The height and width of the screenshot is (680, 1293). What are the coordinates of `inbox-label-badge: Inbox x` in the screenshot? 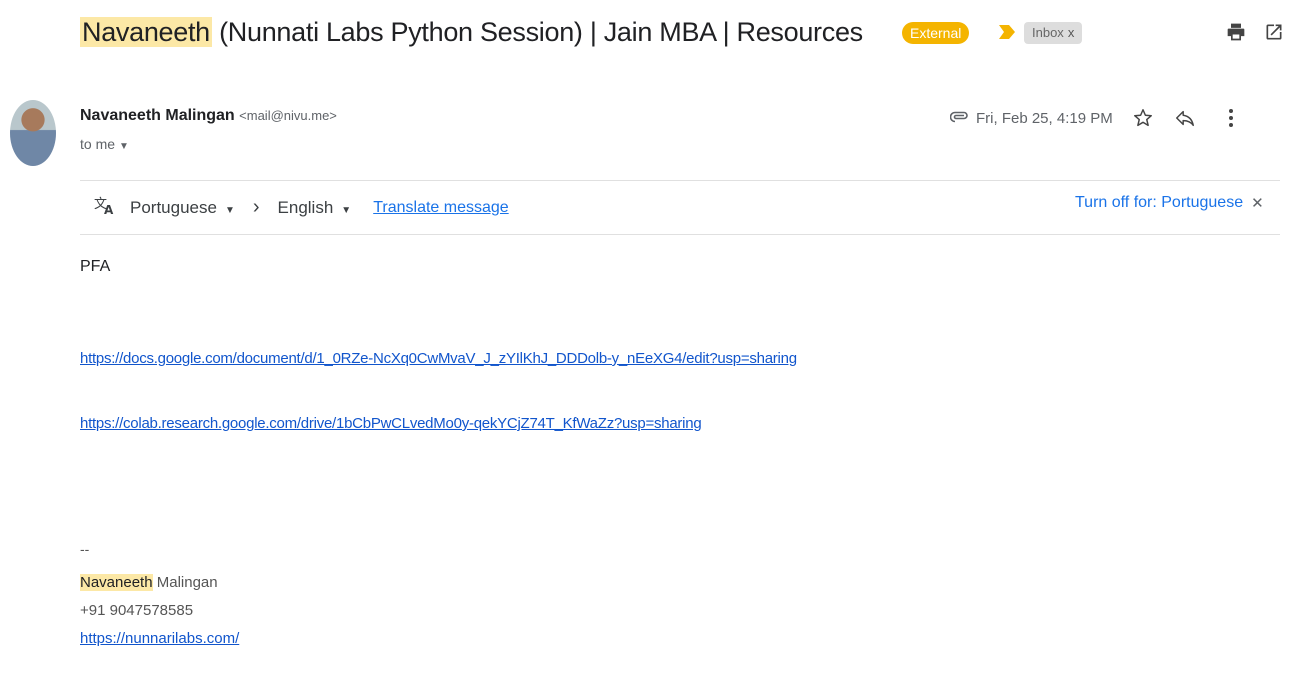 It's located at (1053, 33).